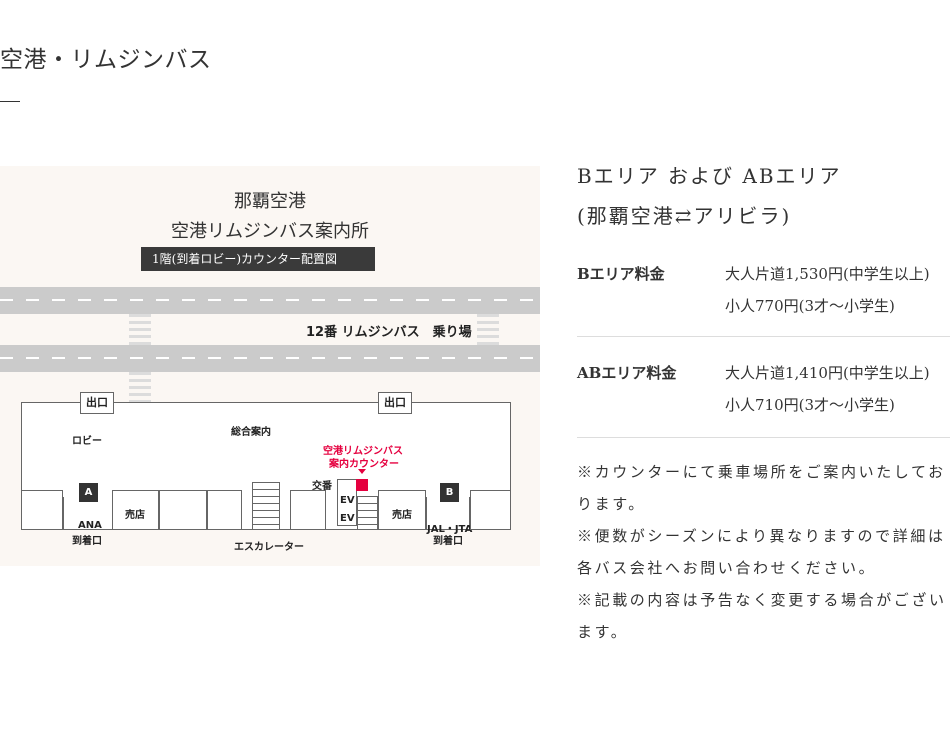  I want to click on bus-stop-label: 12番 リムジンバス 乗り場, so click(389, 332).